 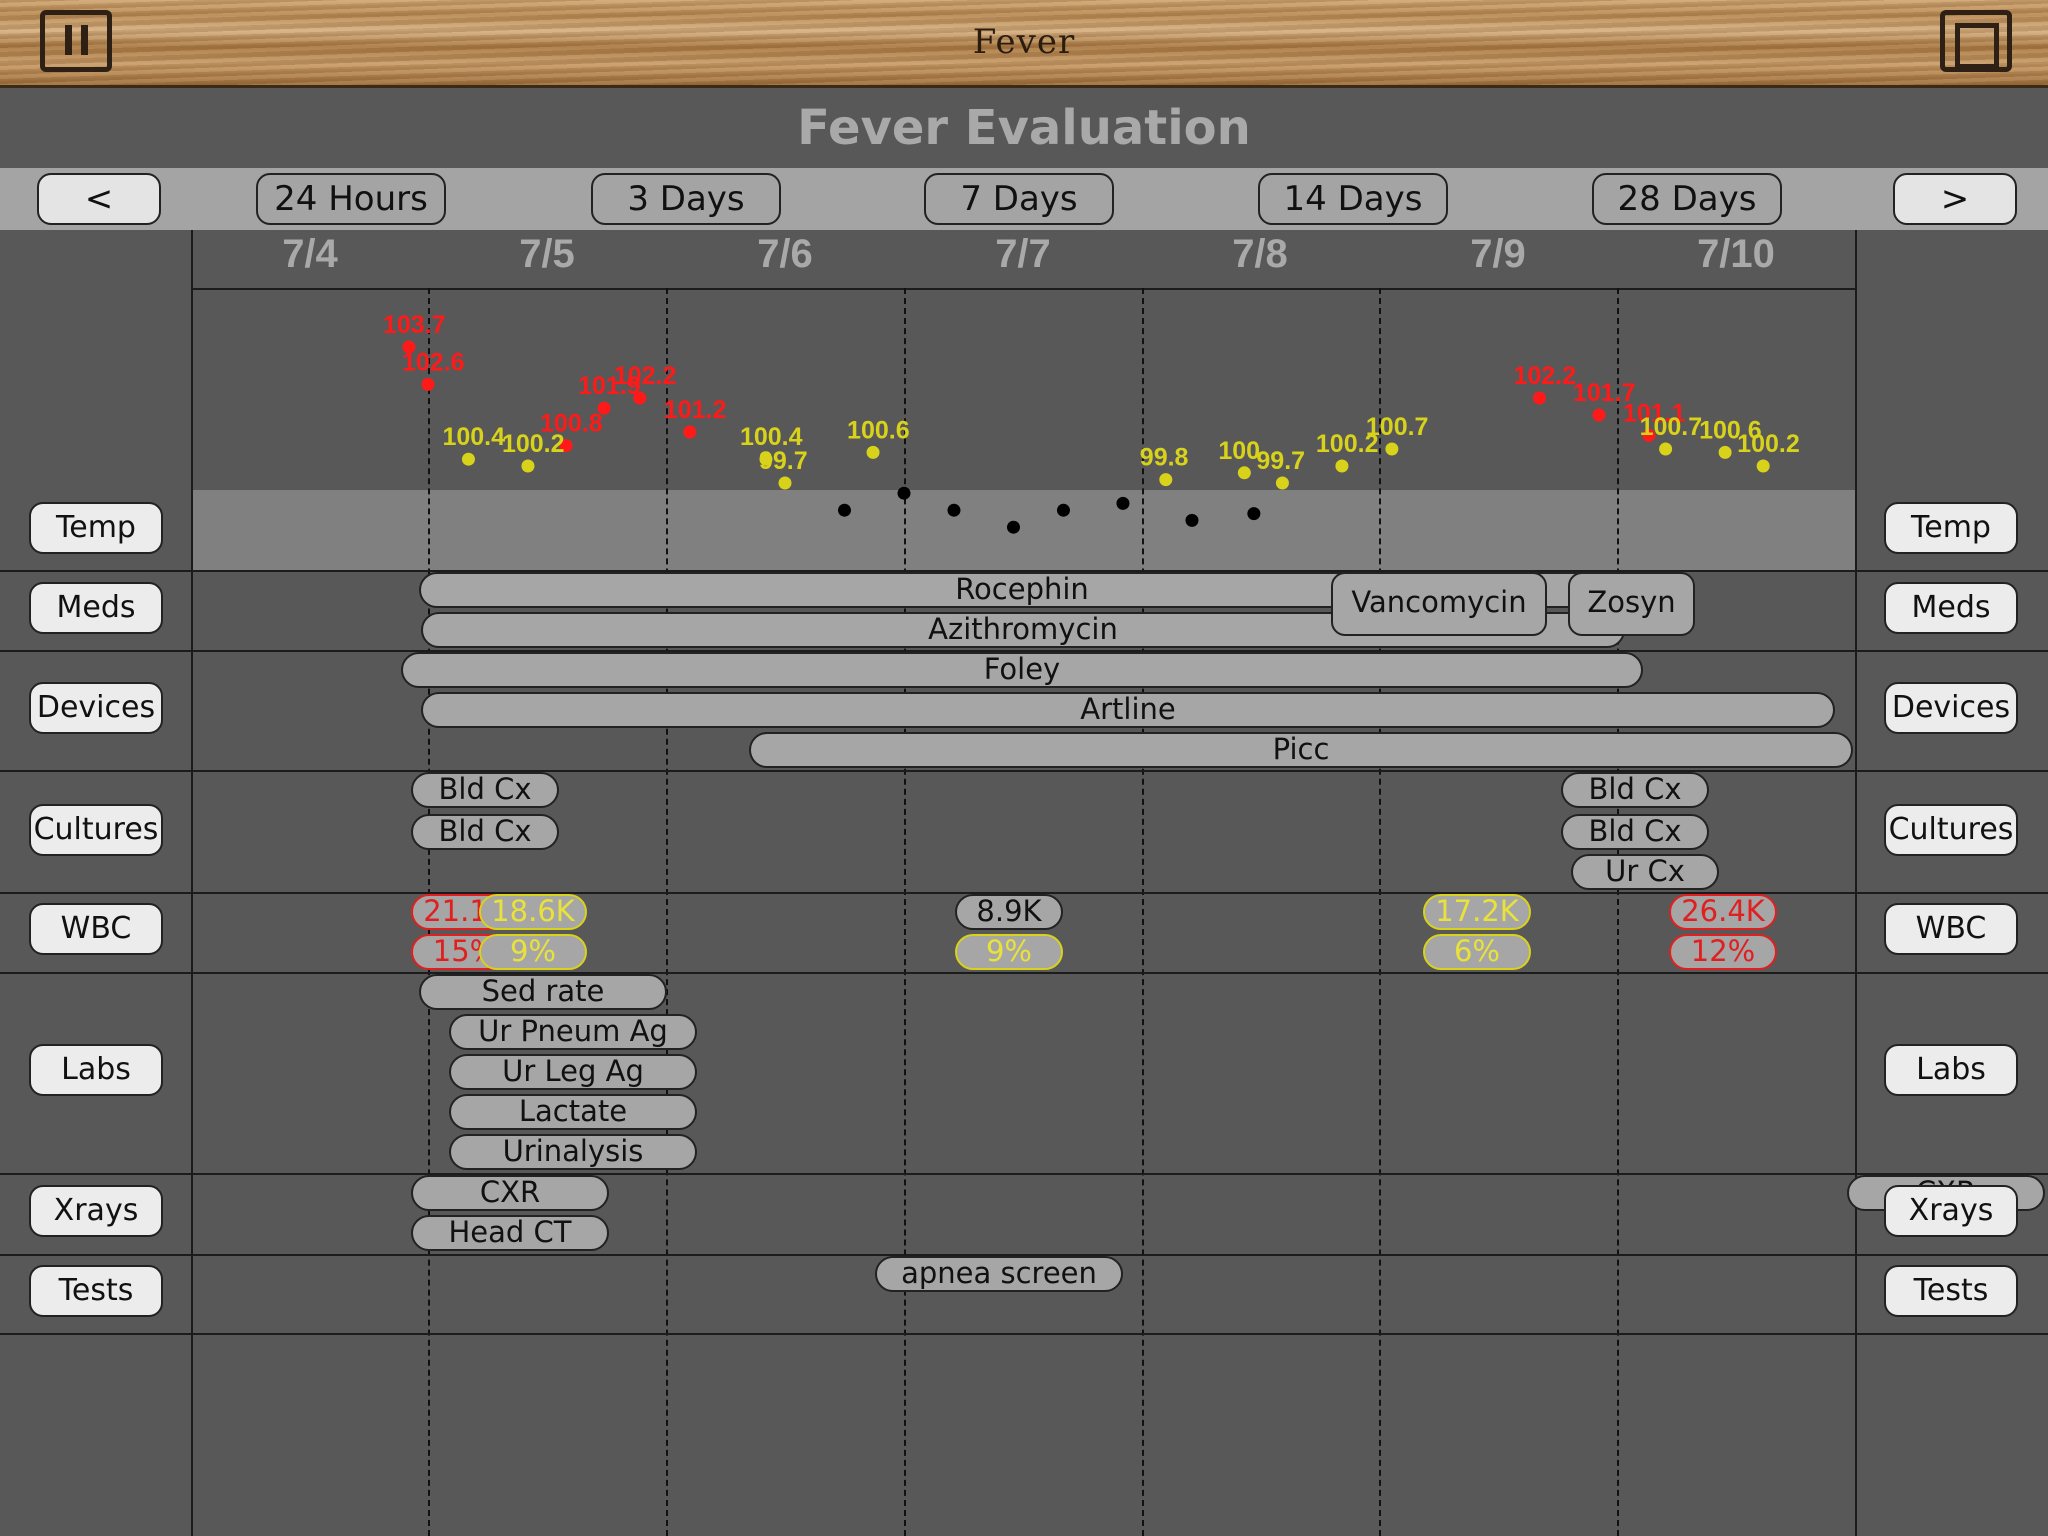 What do you see at coordinates (1951, 929) in the screenshot?
I see `wbc-row-button-right: WBC` at bounding box center [1951, 929].